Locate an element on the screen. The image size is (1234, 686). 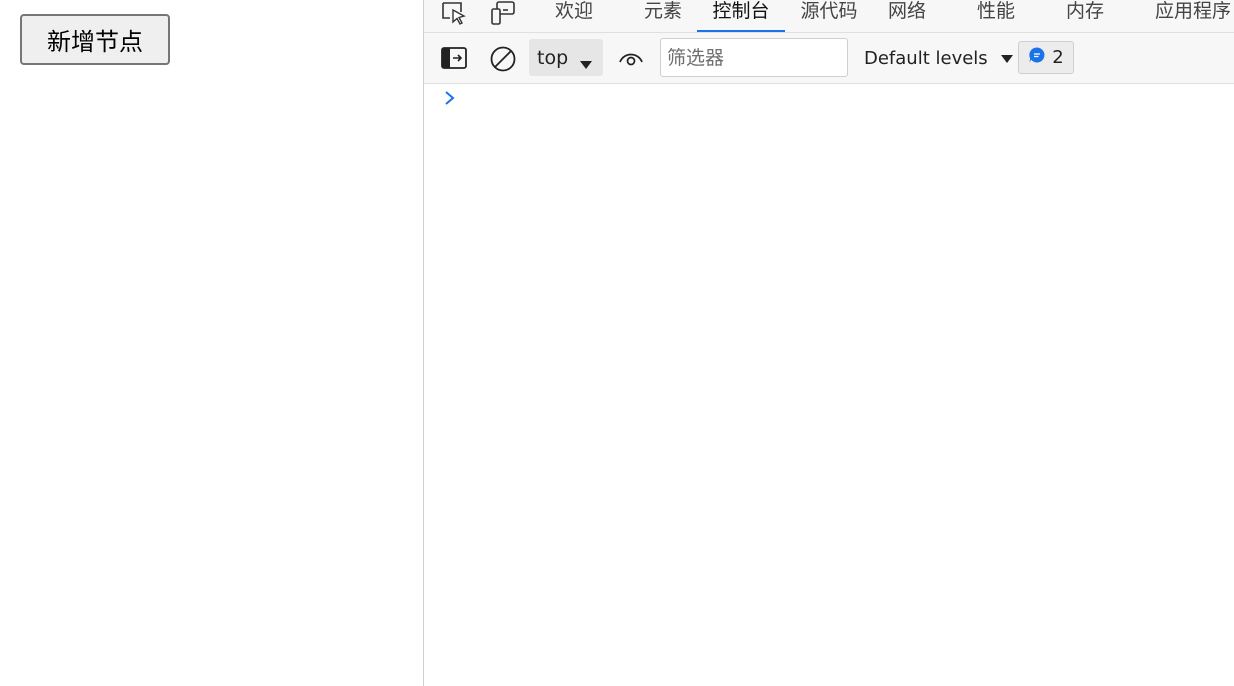
inspect-icon is located at coordinates (454, 13).